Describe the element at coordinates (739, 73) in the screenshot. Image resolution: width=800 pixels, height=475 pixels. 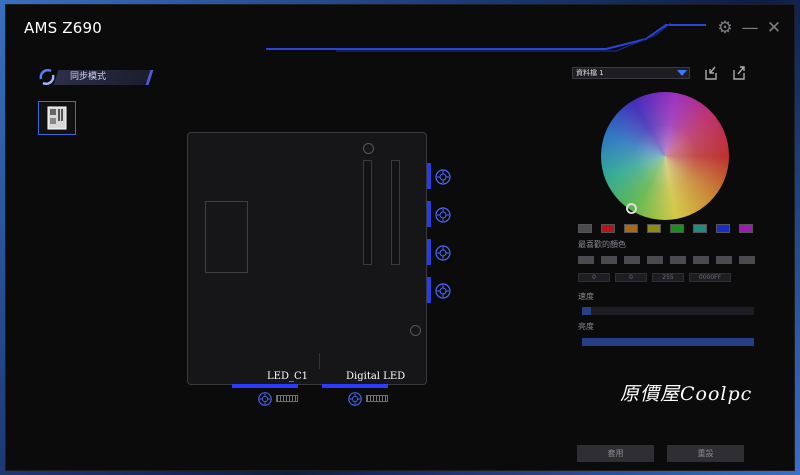
I see `export-profile-icon` at that location.